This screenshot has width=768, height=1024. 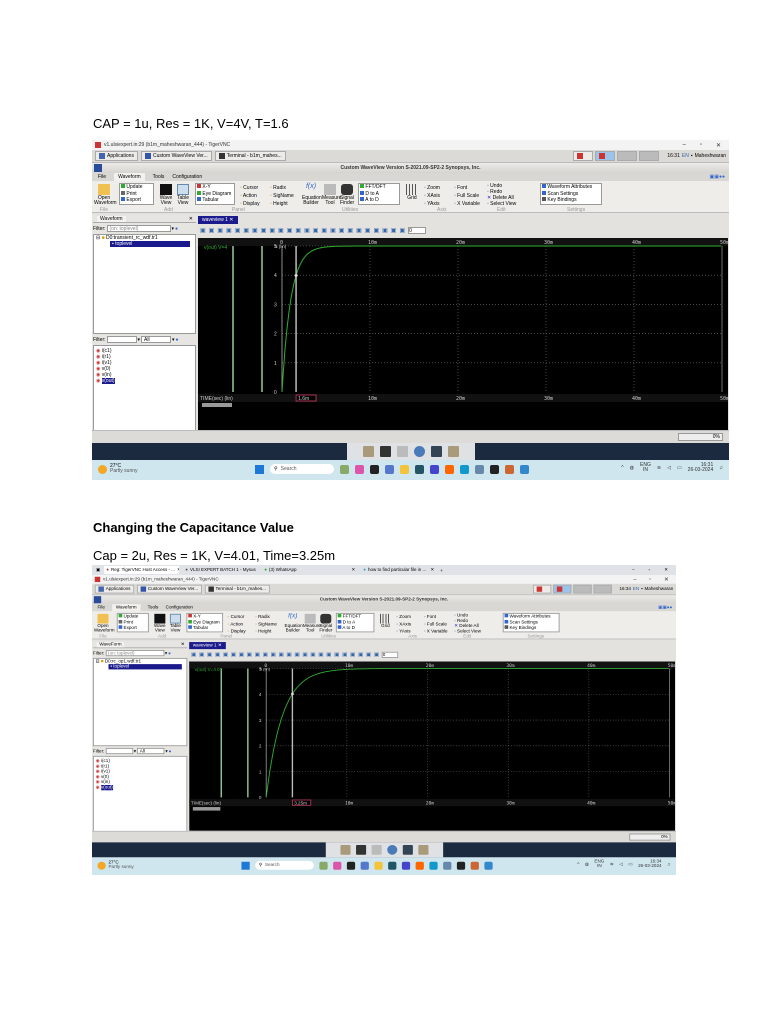 What do you see at coordinates (280, 654) in the screenshot?
I see `grid-icon: ▣` at bounding box center [280, 654].